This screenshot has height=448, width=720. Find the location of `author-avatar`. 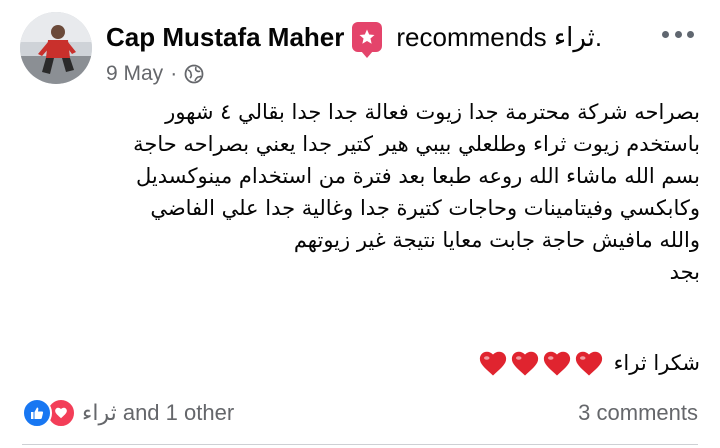

author-avatar is located at coordinates (56, 48).